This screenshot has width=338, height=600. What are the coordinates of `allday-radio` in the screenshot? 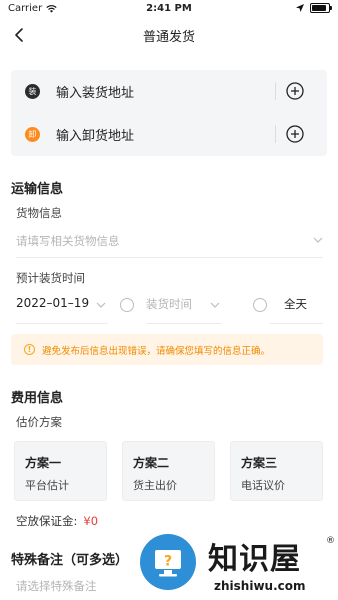 It's located at (260, 305).